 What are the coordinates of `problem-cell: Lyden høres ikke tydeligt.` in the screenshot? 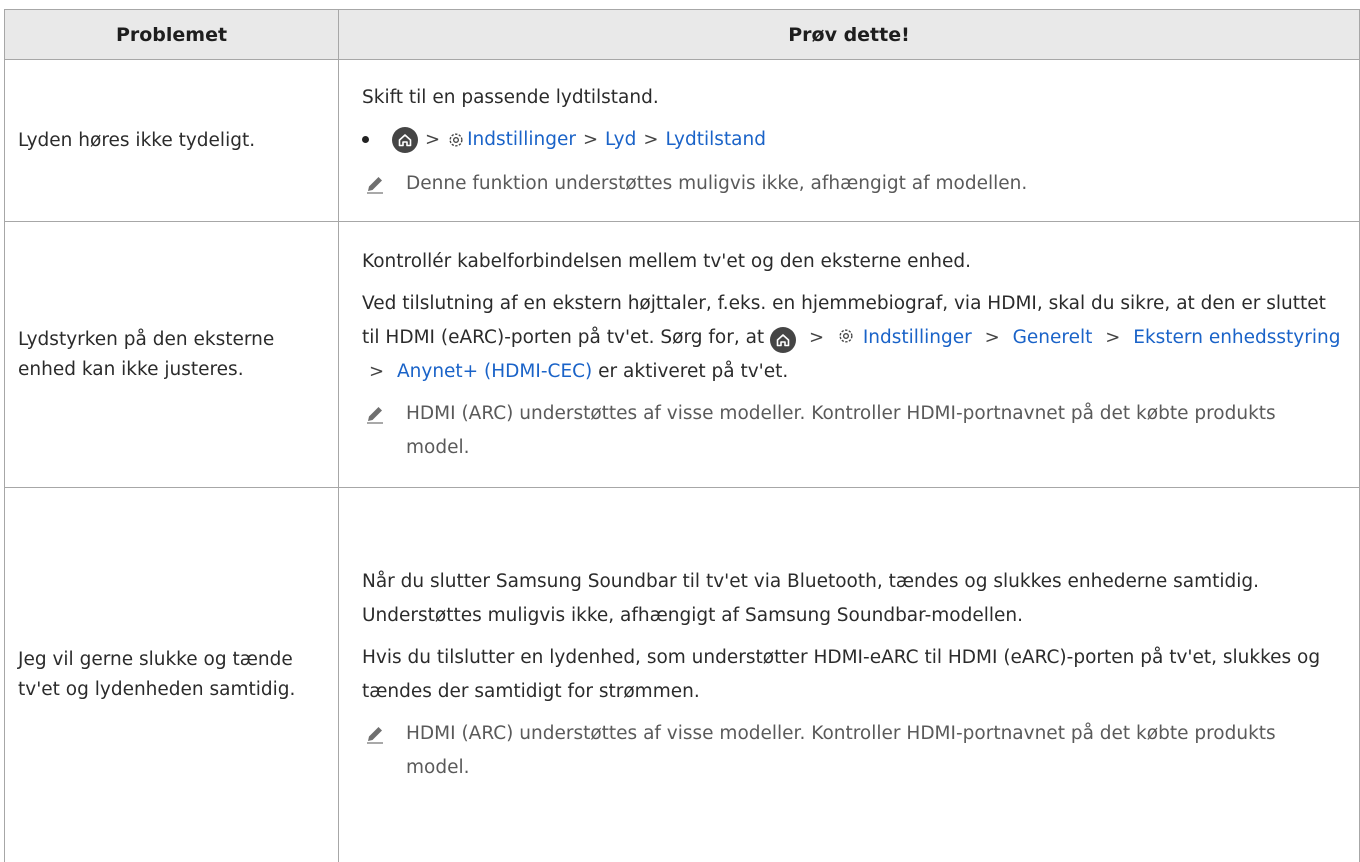 It's located at (171, 140).